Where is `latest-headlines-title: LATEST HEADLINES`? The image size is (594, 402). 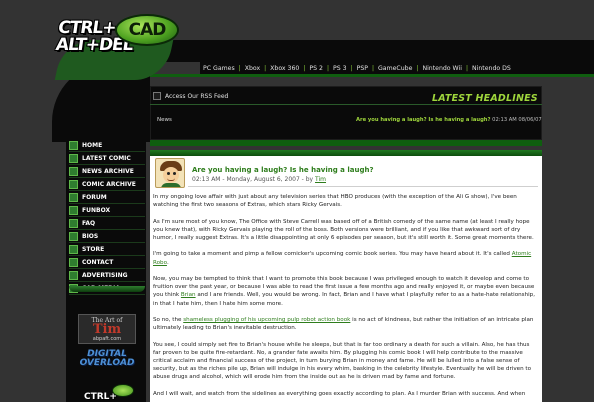
latest-headlines-title: LATEST HEADLINES is located at coordinates (485, 98).